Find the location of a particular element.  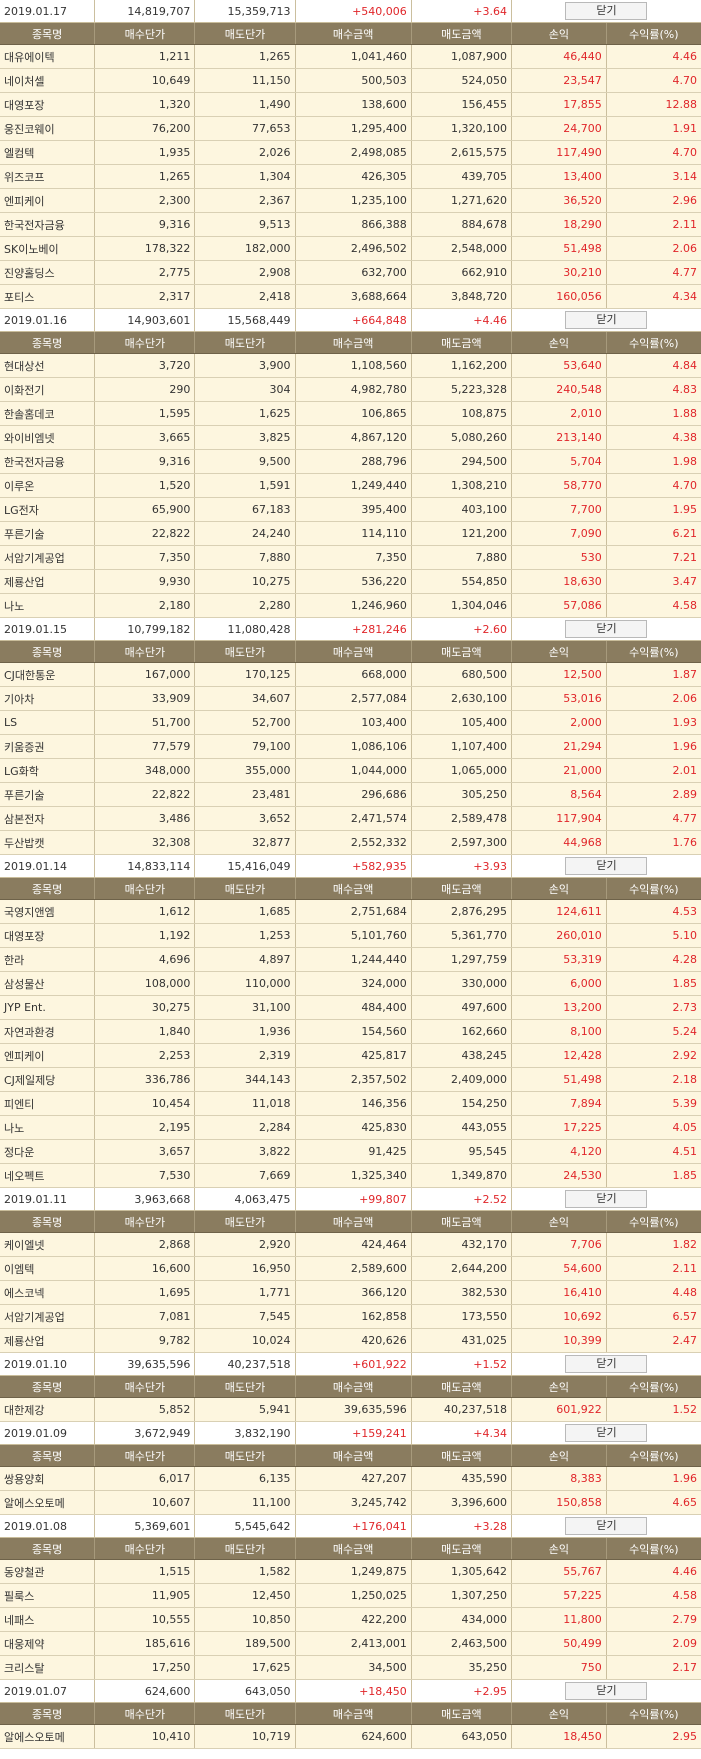

stock-name-cell: LS is located at coordinates (48, 722).